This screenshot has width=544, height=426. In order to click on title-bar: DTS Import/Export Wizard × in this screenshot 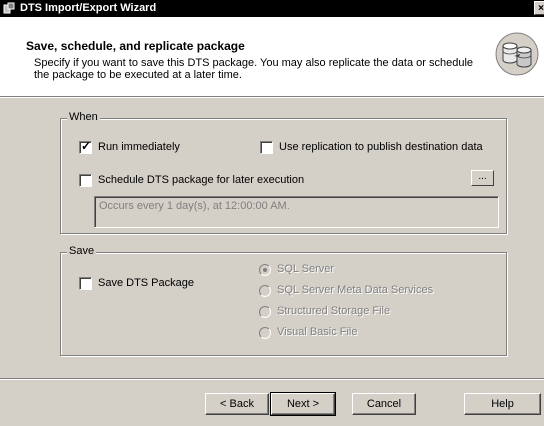, I will do `click(272, 8)`.